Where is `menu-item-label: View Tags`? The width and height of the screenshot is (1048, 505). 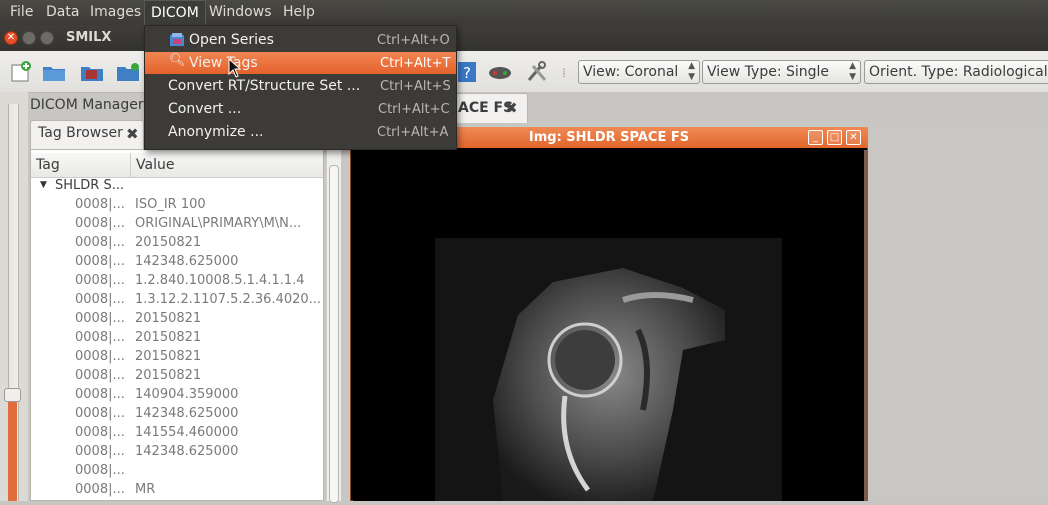
menu-item-label: View Tags is located at coordinates (223, 63).